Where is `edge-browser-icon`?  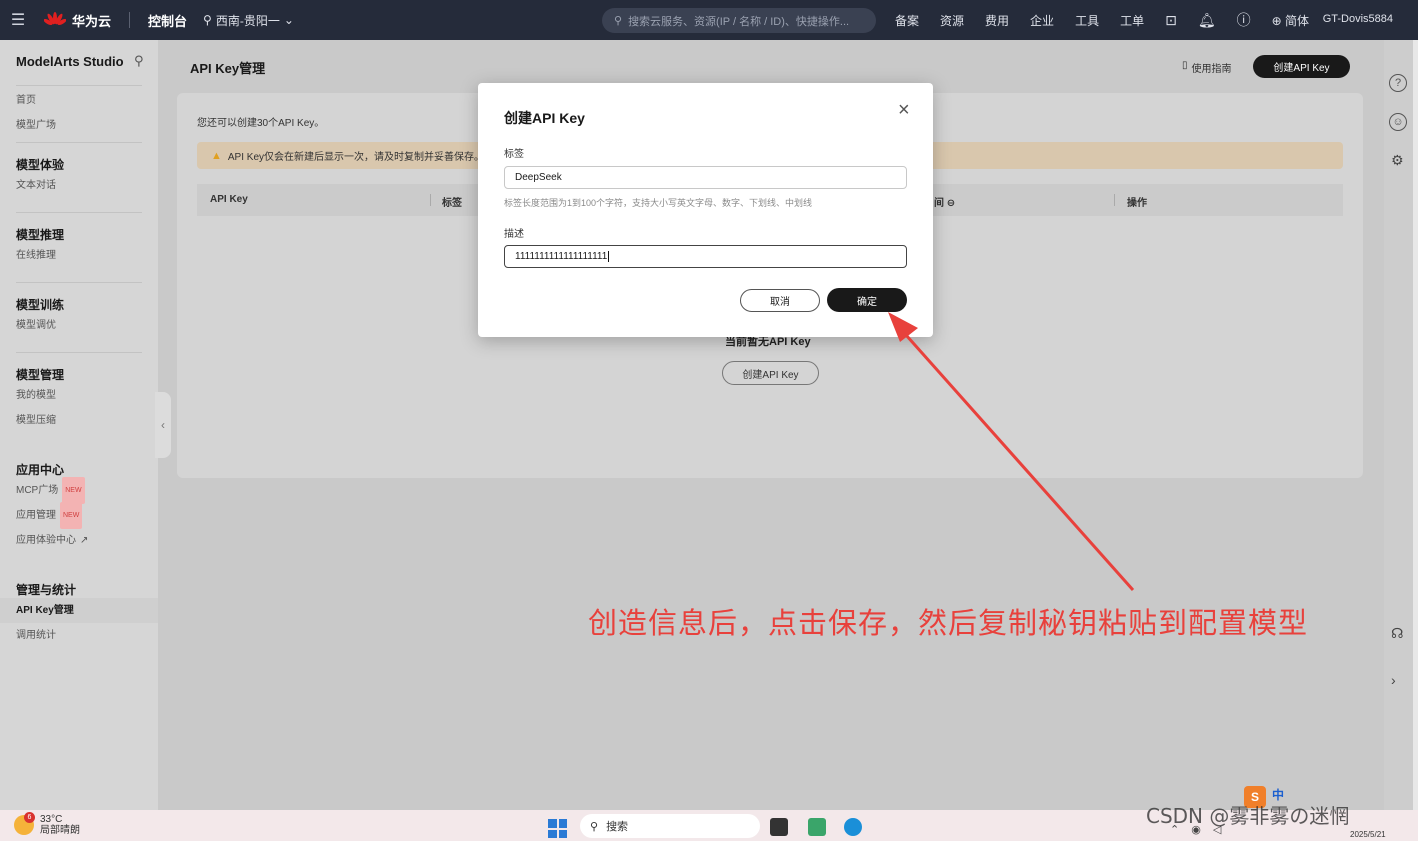 edge-browser-icon is located at coordinates (853, 827).